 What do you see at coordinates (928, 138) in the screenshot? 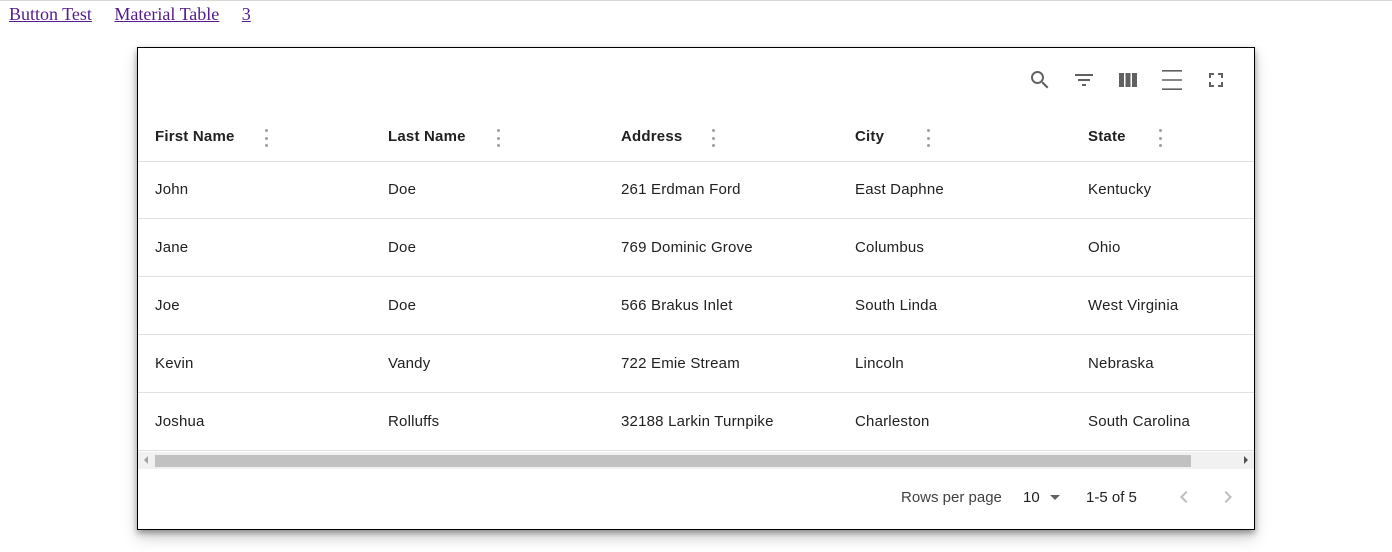
I see `column-menu-city` at bounding box center [928, 138].